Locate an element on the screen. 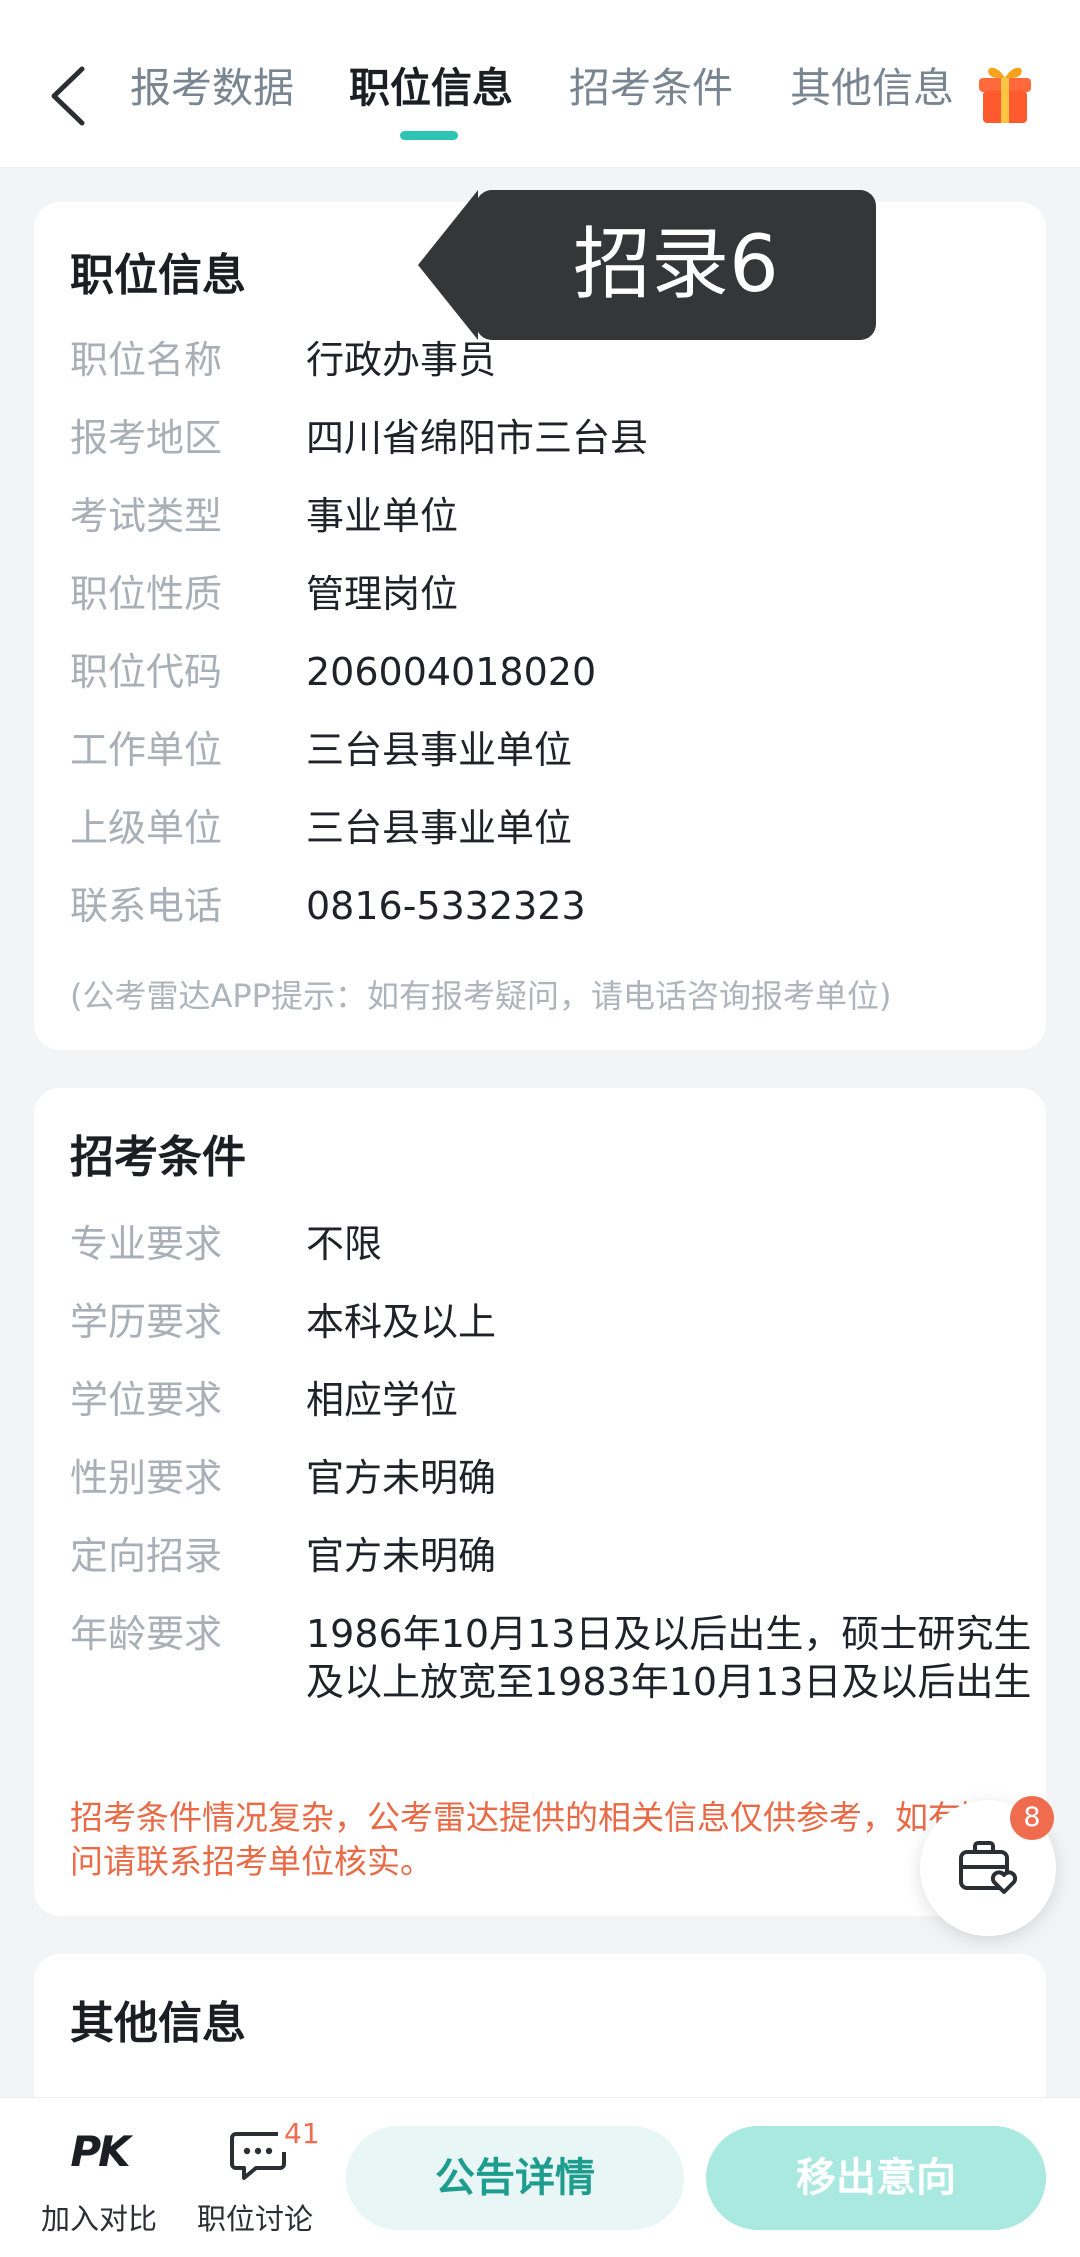 The height and width of the screenshot is (2257, 1080). briefcase-heart-icon is located at coordinates (988, 1867).